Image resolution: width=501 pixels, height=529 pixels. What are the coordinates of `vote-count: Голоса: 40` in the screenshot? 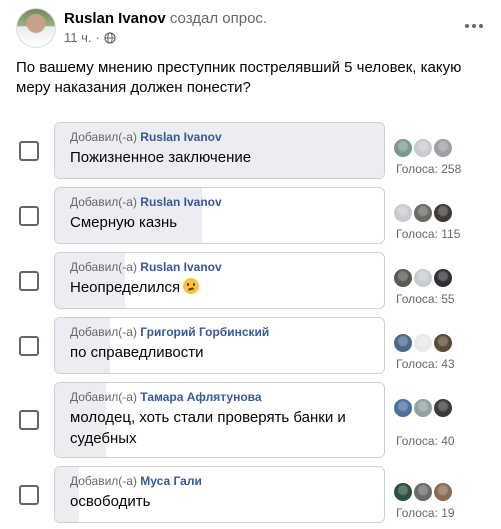 It's located at (425, 441).